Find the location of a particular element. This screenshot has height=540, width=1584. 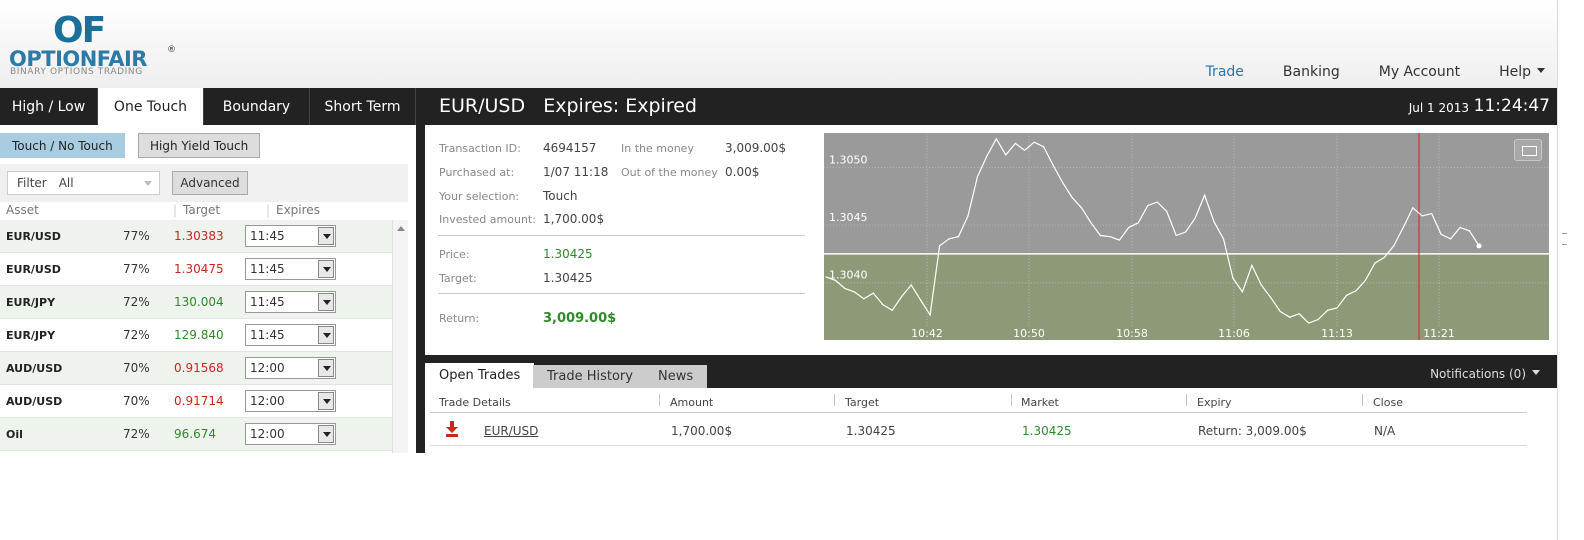

nav-help: Help is located at coordinates (1522, 72).